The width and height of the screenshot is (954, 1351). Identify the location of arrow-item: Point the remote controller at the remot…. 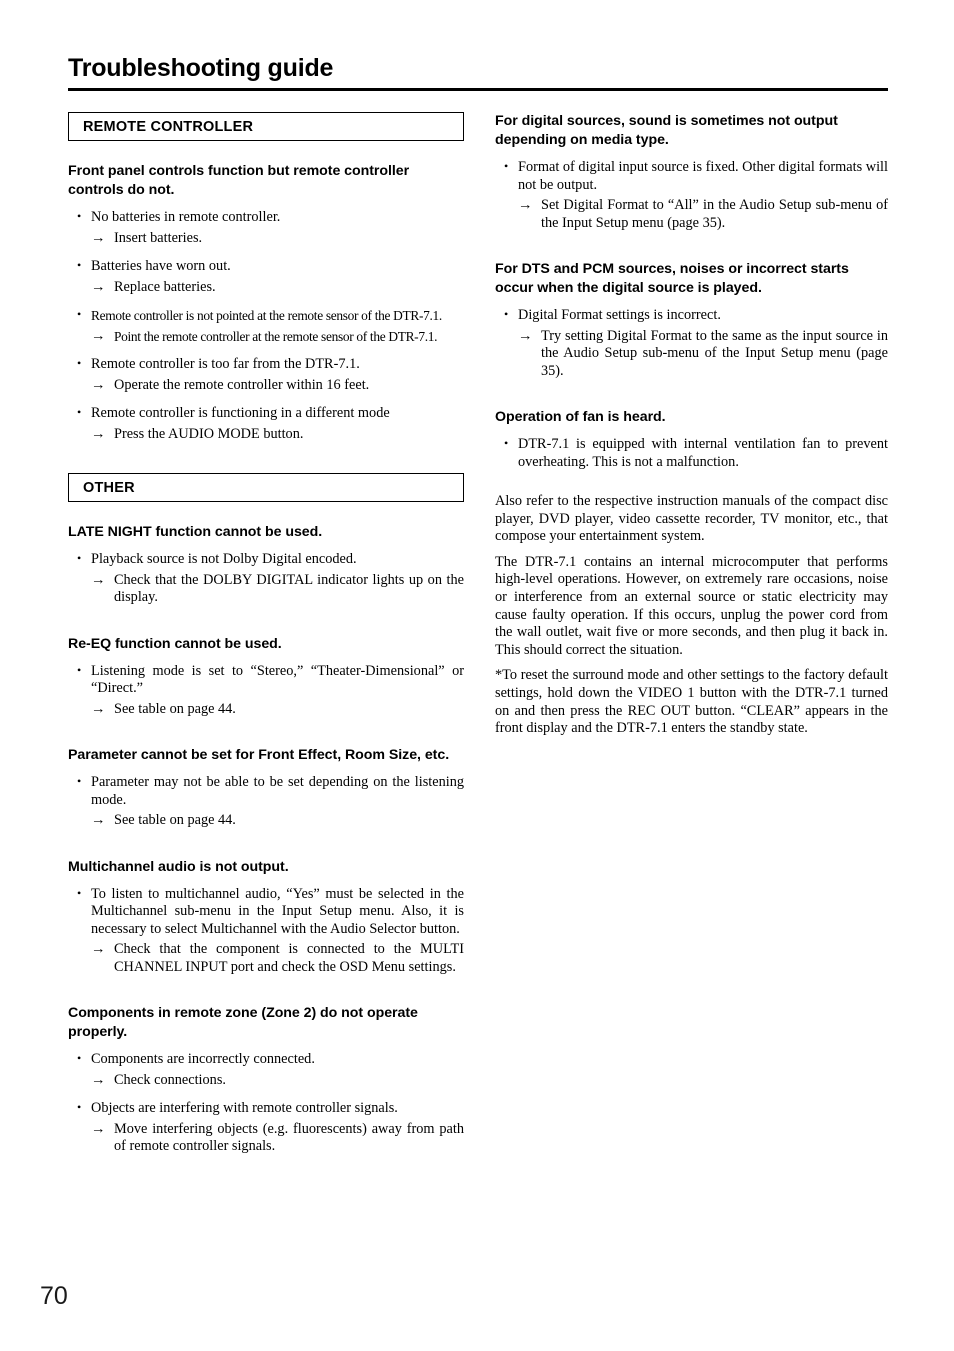
(266, 337).